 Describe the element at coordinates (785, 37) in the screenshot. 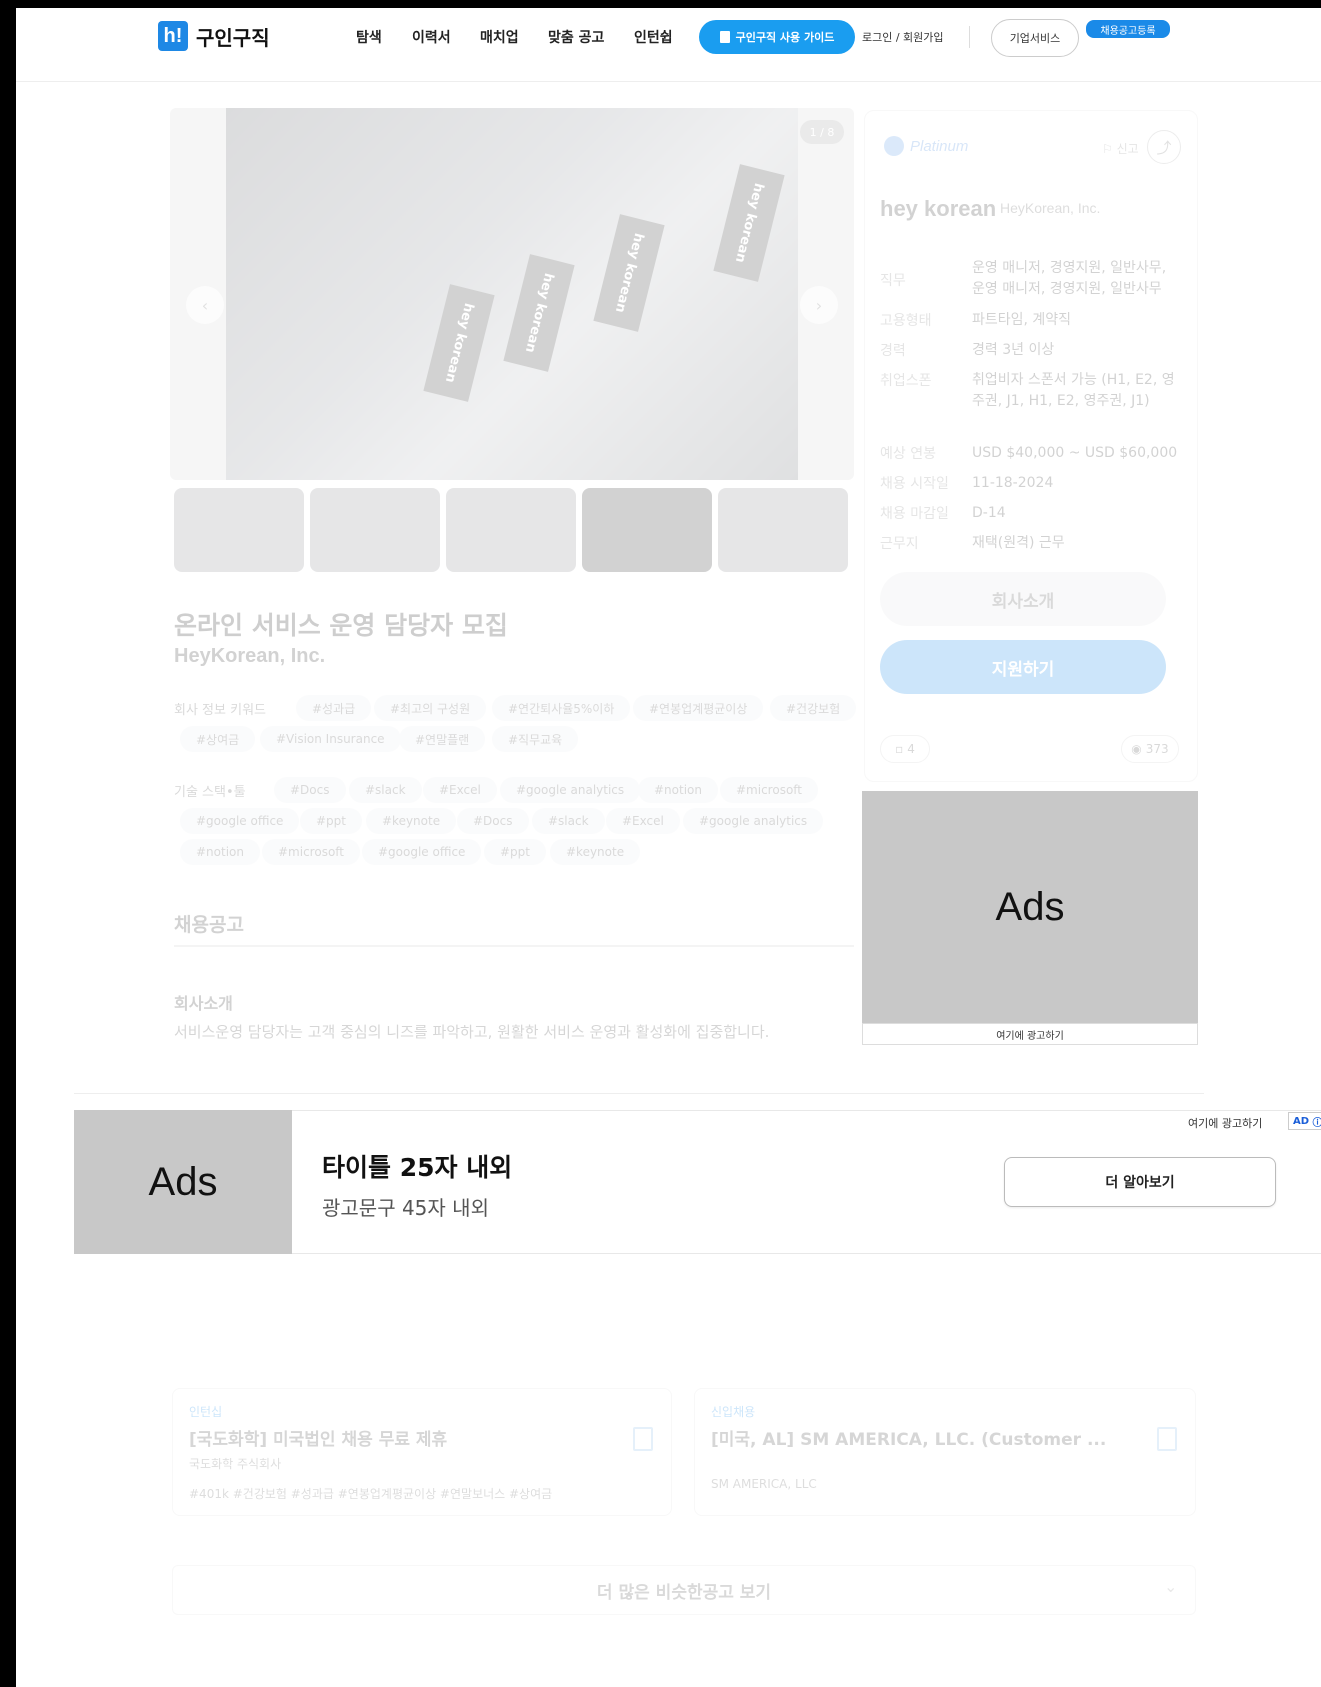

I see `guide-button-label: 구인구직 사용 가이드` at that location.